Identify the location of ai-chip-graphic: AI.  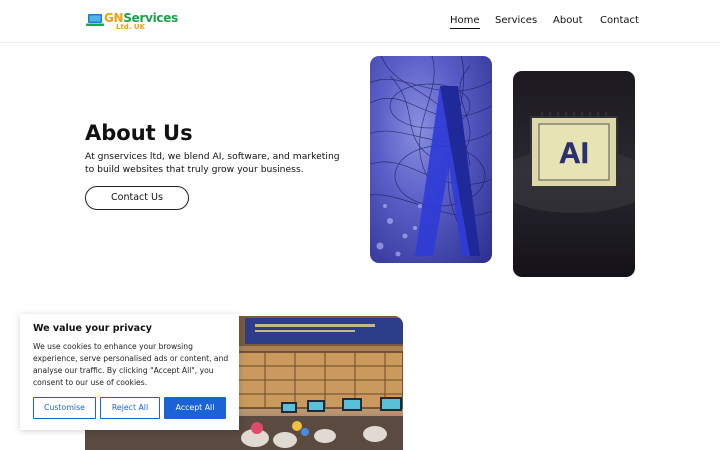
(574, 162).